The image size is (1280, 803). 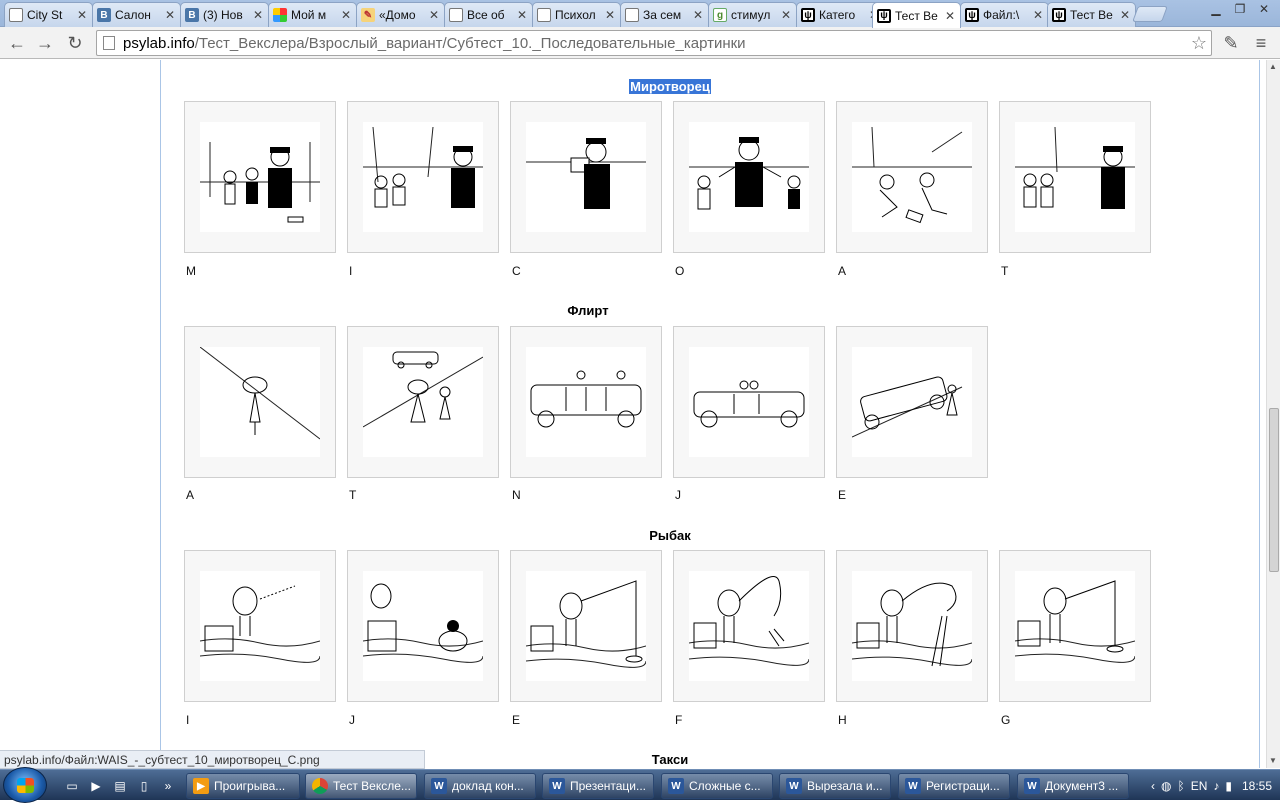 I want to click on language-indicator: EN, so click(x=1199, y=786).